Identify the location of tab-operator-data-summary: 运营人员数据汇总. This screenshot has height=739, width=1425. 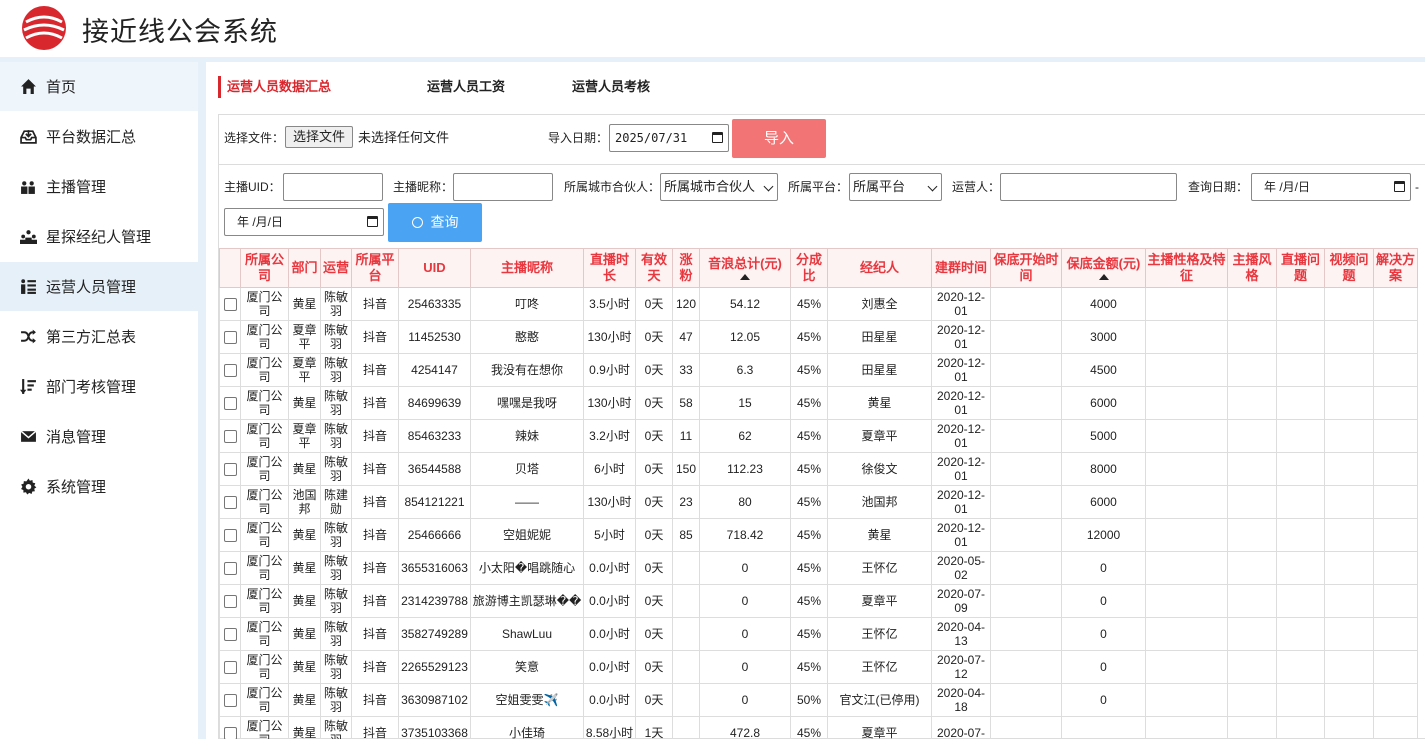
(298, 87).